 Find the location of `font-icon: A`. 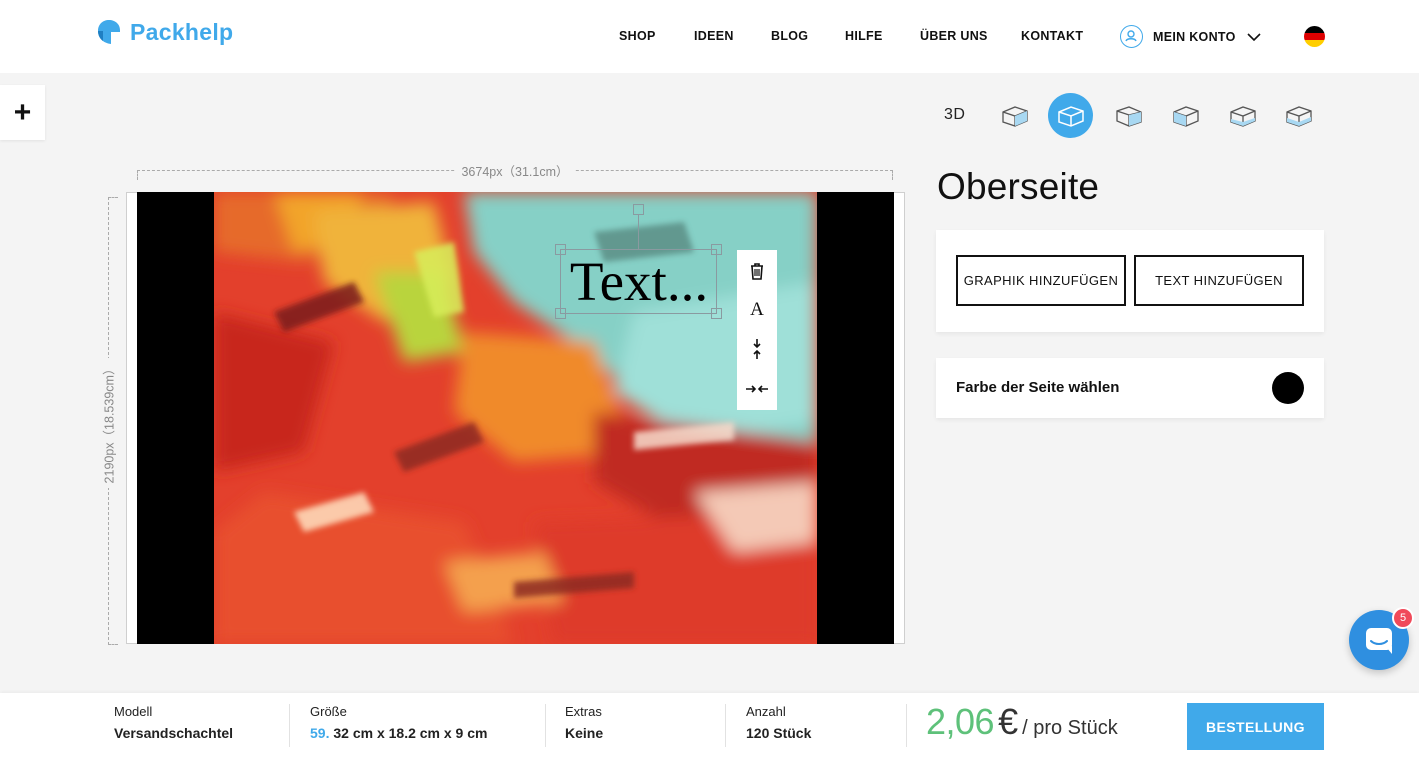

font-icon: A is located at coordinates (757, 310).